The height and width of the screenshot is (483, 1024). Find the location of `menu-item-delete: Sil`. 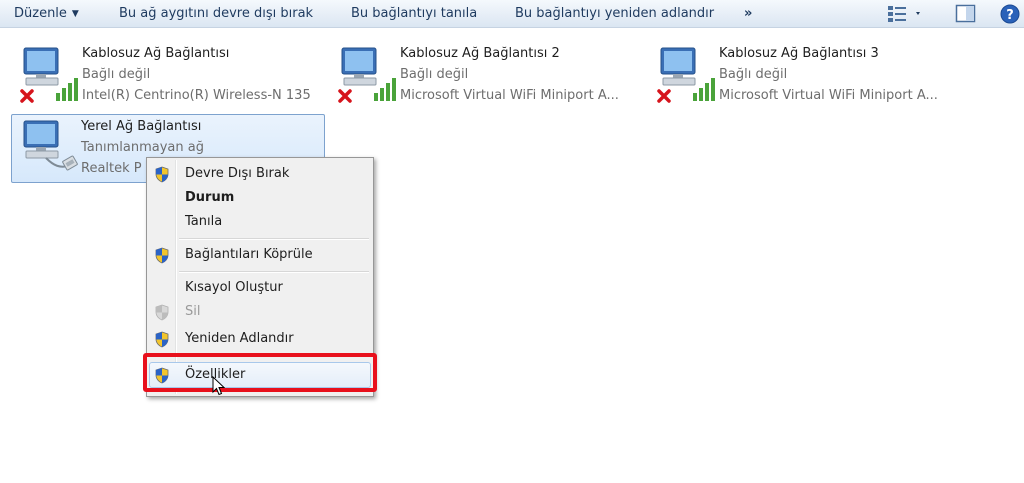

menu-item-delete: Sil is located at coordinates (260, 312).